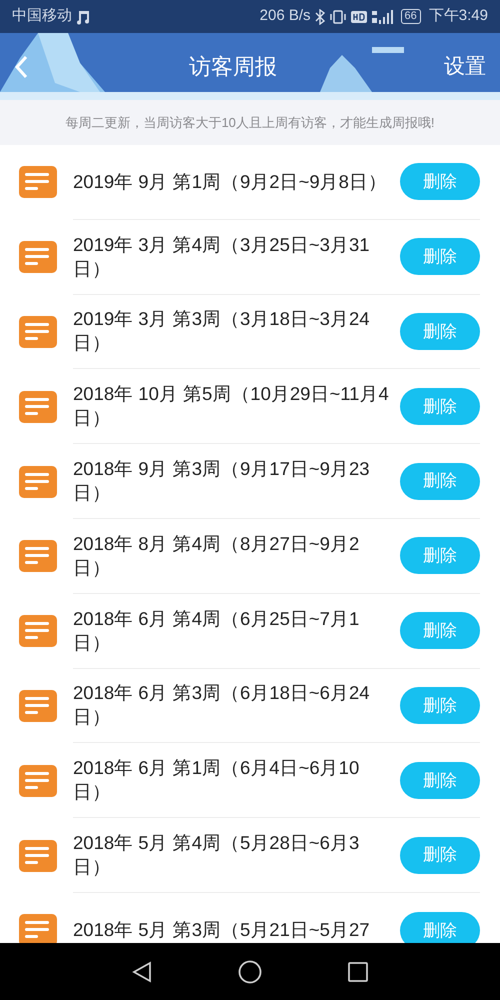 Image resolution: width=500 pixels, height=1000 pixels. I want to click on report-title: 2018年 5月 第4周（5月28日~6月3日）, so click(232, 855).